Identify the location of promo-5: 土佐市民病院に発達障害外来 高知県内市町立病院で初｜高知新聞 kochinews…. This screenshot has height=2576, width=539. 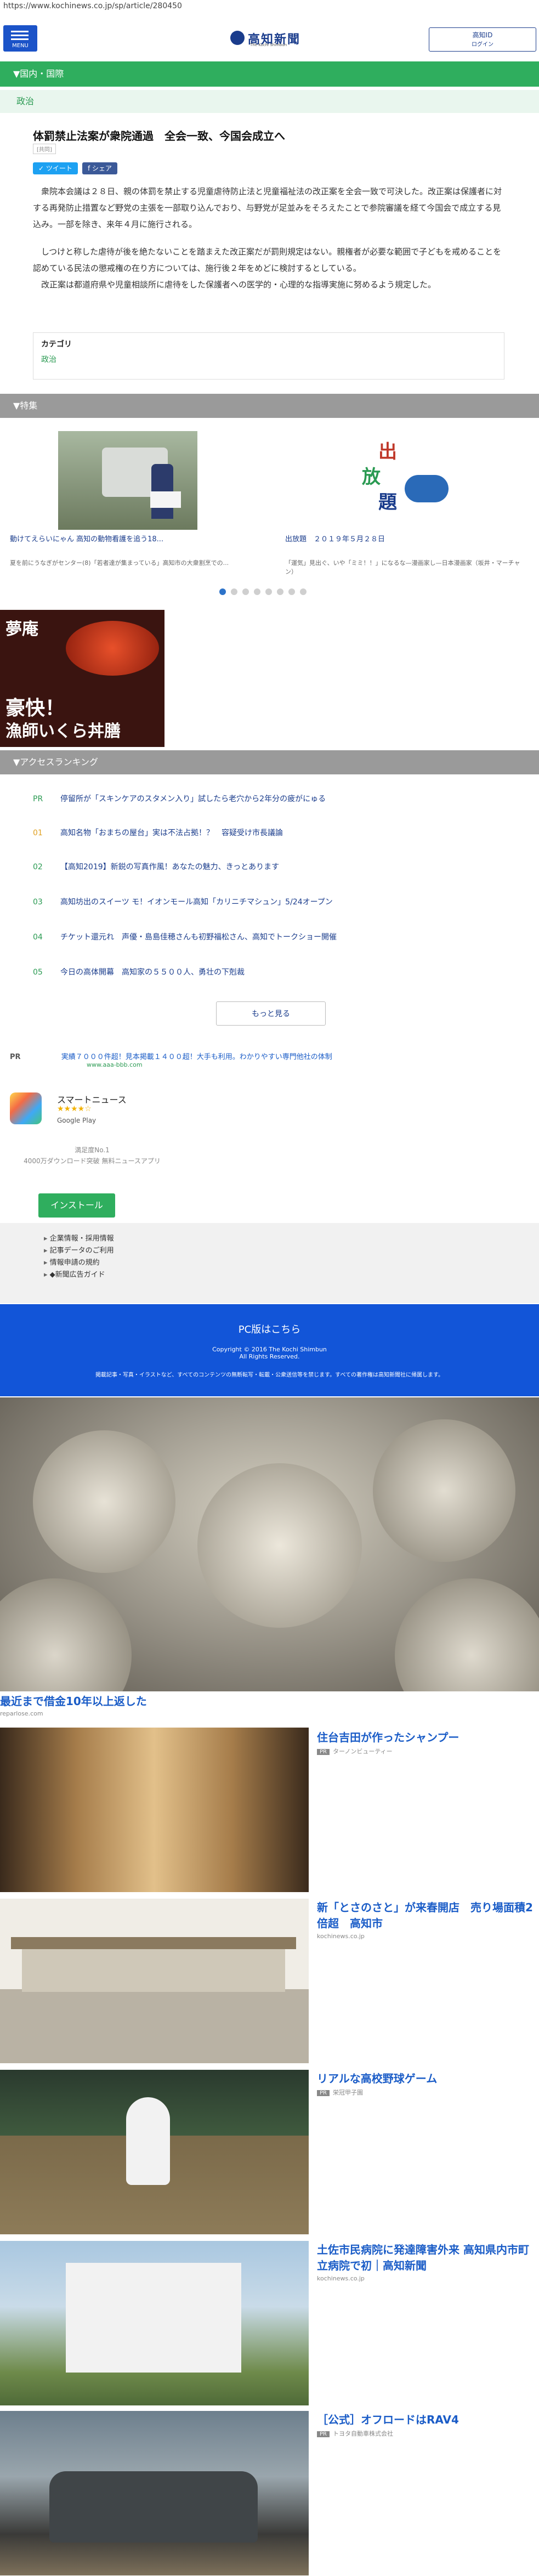
(426, 2262).